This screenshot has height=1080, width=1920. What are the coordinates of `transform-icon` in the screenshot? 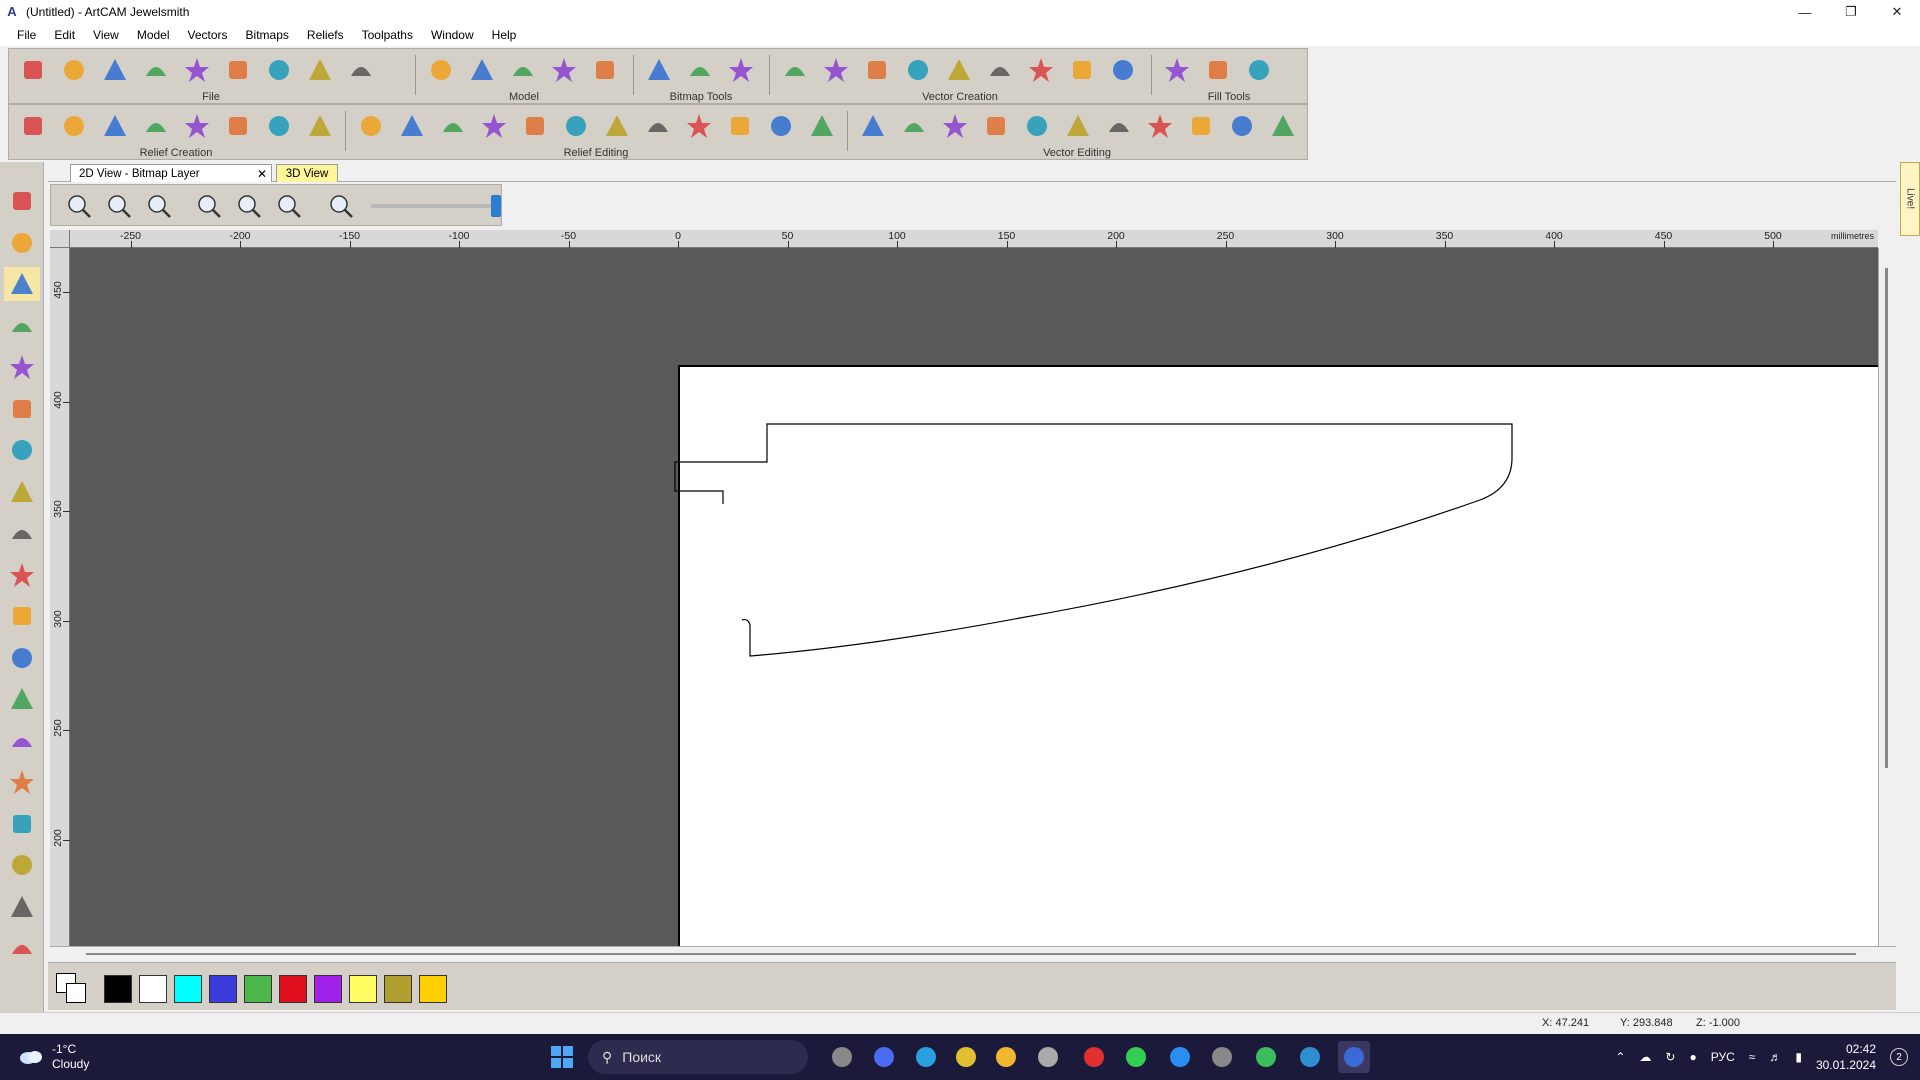 It's located at (22, 367).